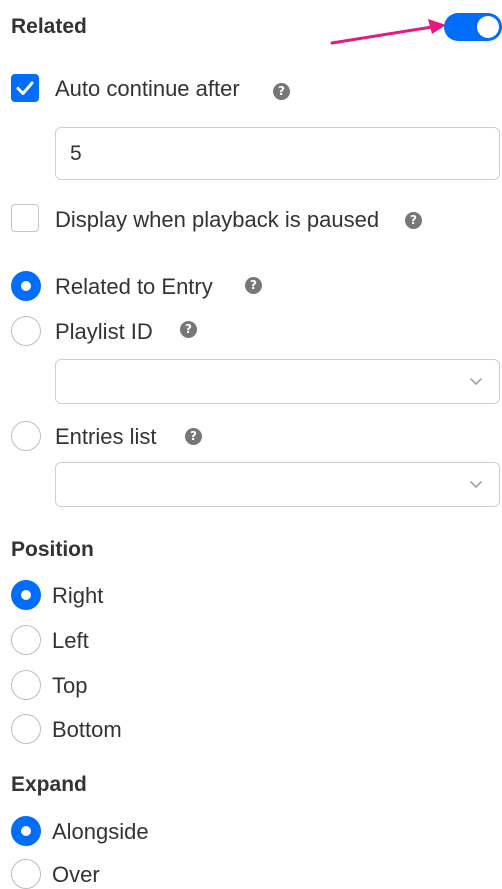 The image size is (502, 889). What do you see at coordinates (277, 484) in the screenshot?
I see `entries-list-select` at bounding box center [277, 484].